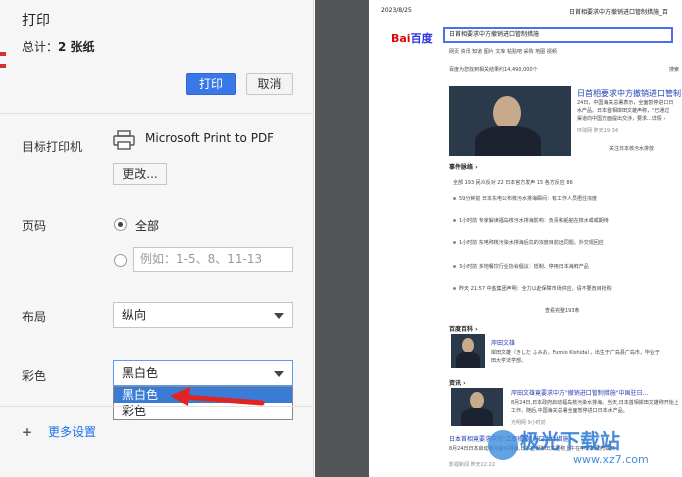 The height and width of the screenshot is (477, 682). I want to click on preview-event: 3小时前 多地餐饮行业协会倡议：抵制、停用日本海鲜产品, so click(521, 267).